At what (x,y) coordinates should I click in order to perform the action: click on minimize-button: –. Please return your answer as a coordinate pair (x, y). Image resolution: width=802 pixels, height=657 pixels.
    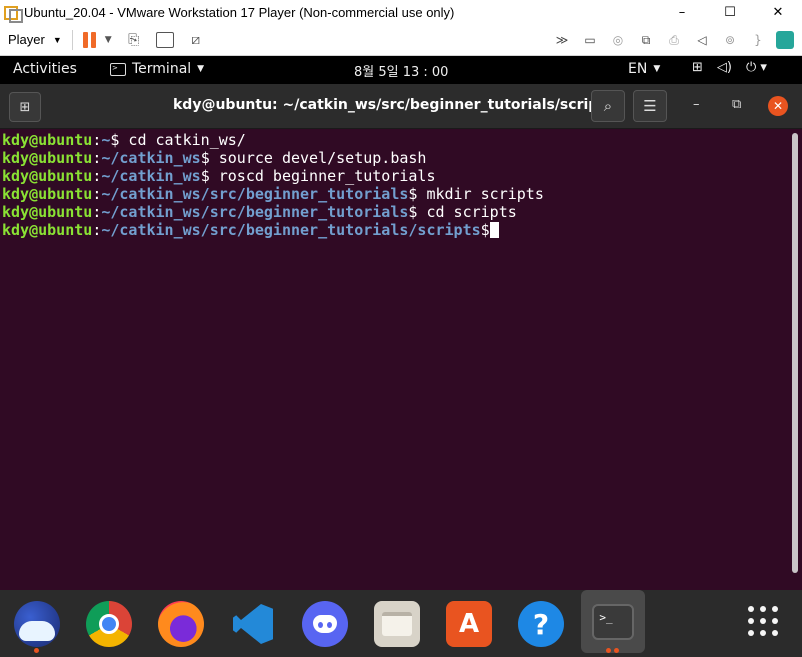
    Looking at the image, I should click on (696, 104).